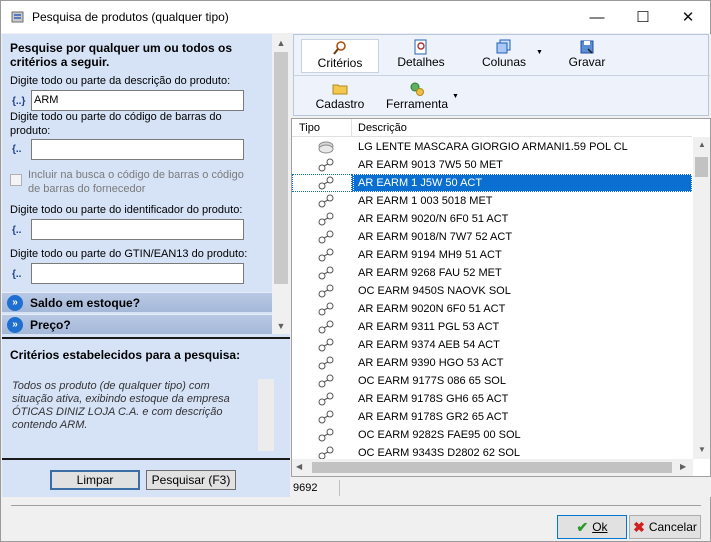  I want to click on tool-label: Ferramenta, so click(417, 104).